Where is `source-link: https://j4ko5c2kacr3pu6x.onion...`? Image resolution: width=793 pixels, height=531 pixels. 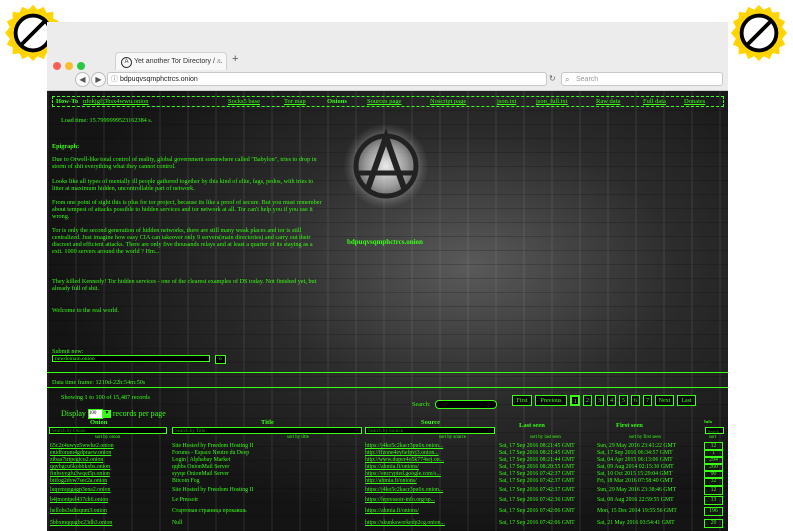 source-link: https://j4ko5c2kacr3pu6x.onion... is located at coordinates (404, 490).